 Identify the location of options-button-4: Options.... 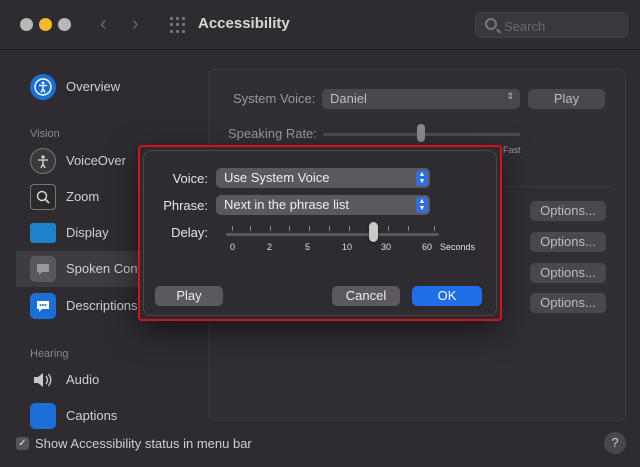
(568, 303).